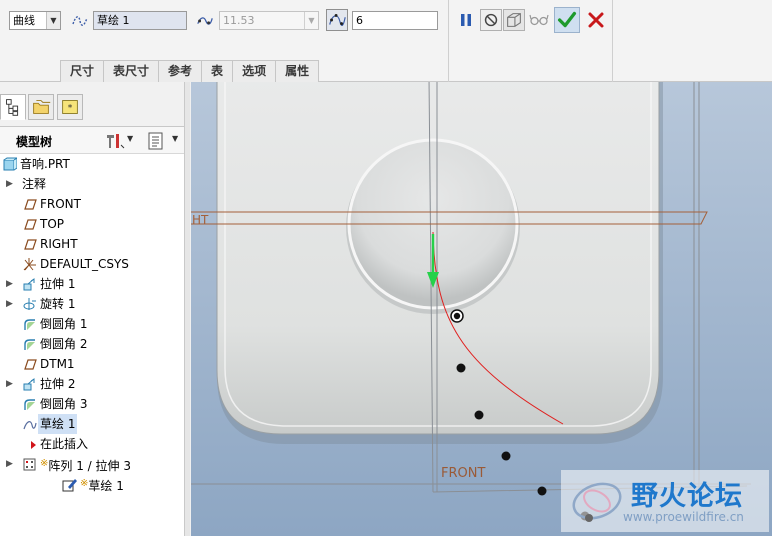  What do you see at coordinates (567, 20) in the screenshot?
I see `checkmark-icon` at bounding box center [567, 20].